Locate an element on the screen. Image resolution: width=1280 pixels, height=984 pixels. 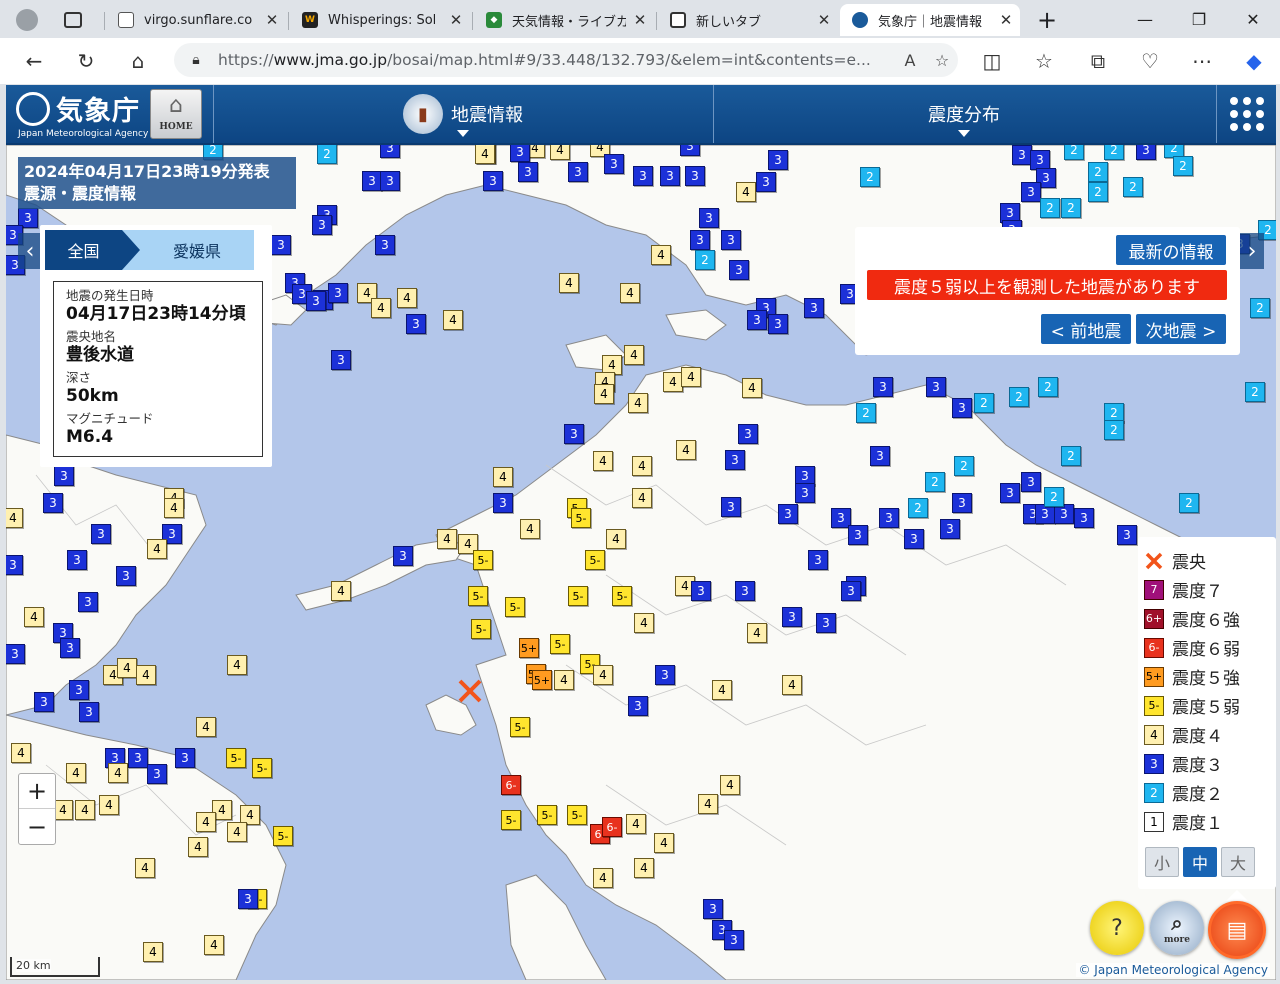
browser-essentials-icon: ♡ is located at coordinates (1150, 61).